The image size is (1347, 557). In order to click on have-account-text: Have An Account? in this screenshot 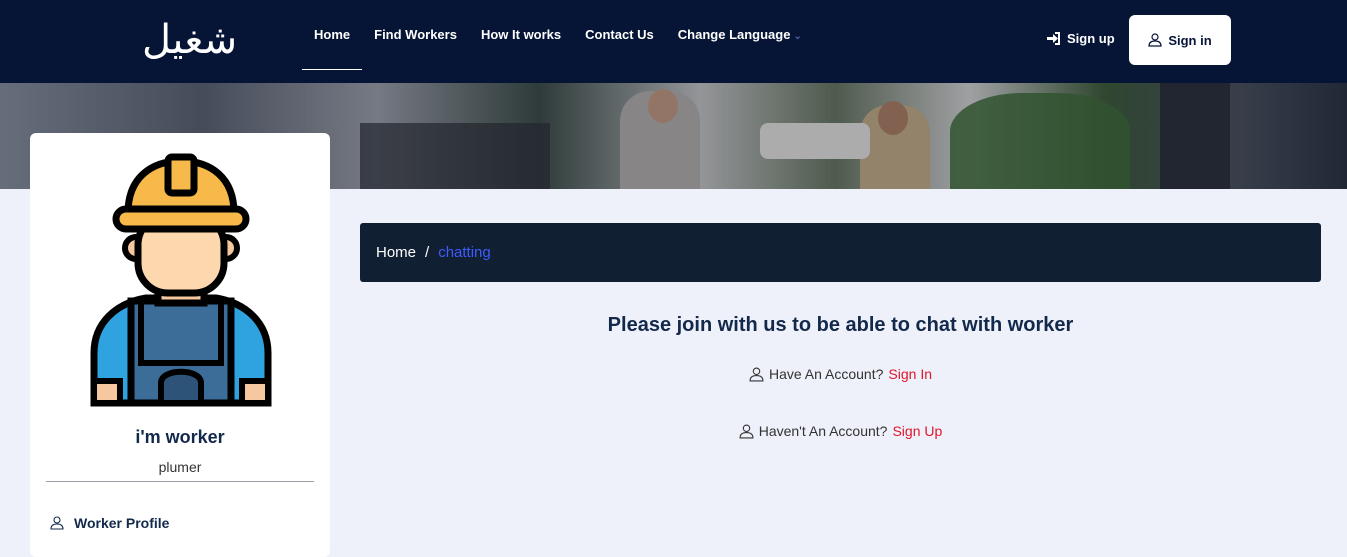, I will do `click(826, 374)`.